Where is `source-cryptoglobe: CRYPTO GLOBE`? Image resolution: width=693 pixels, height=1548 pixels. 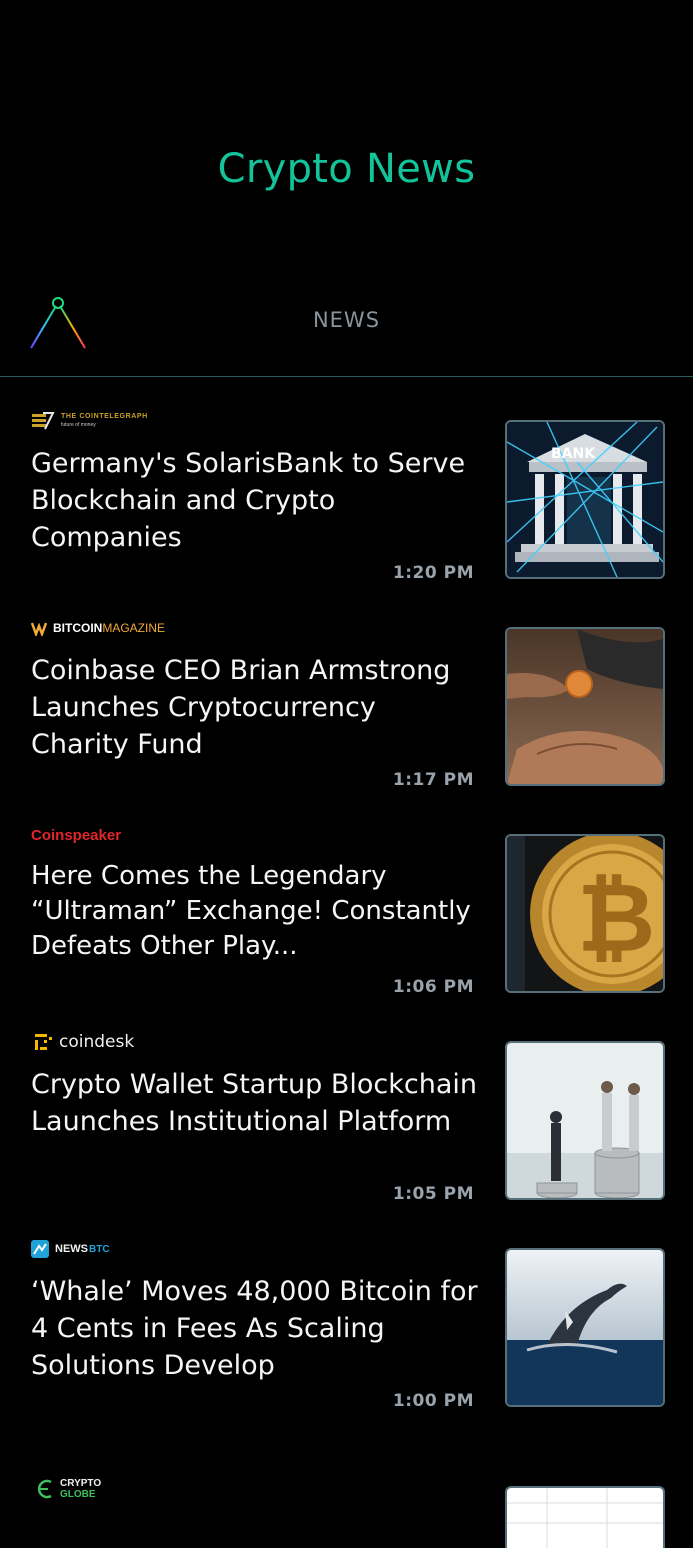 source-cryptoglobe: CRYPTO GLOBE is located at coordinates (69, 1489).